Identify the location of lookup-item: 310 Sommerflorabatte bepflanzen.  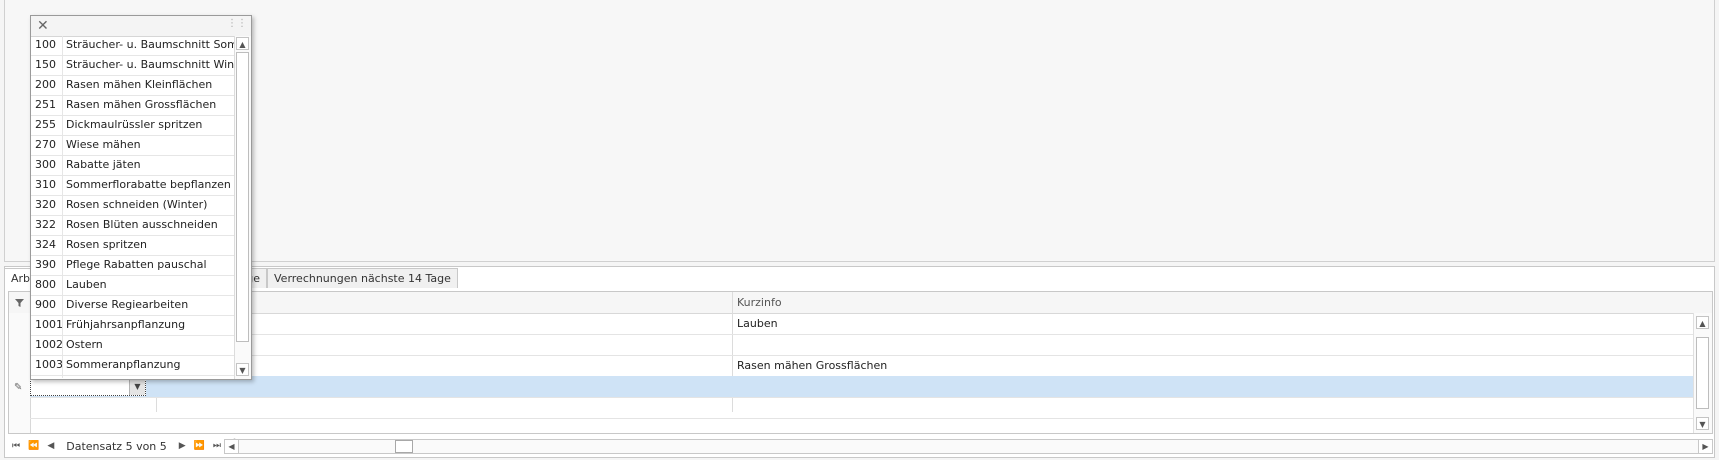
(133, 186).